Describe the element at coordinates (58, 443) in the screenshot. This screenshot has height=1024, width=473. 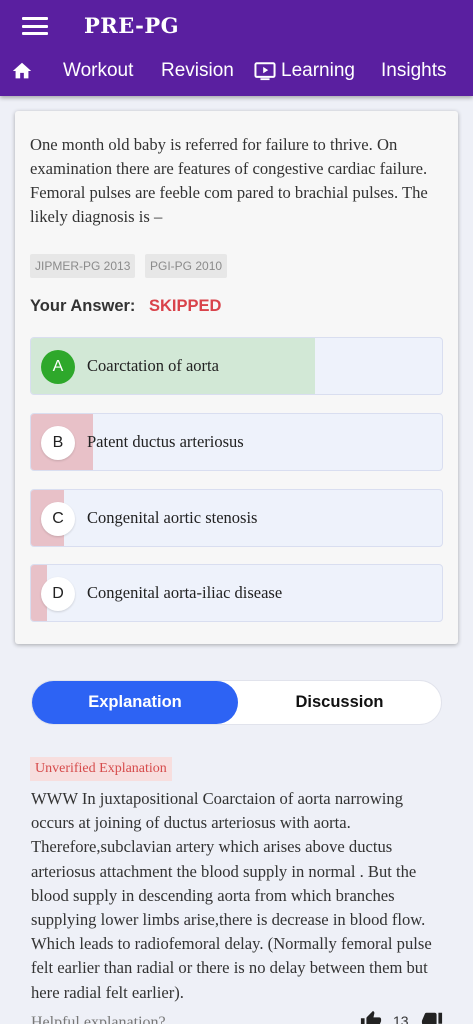
I see `option-letter: B` at that location.